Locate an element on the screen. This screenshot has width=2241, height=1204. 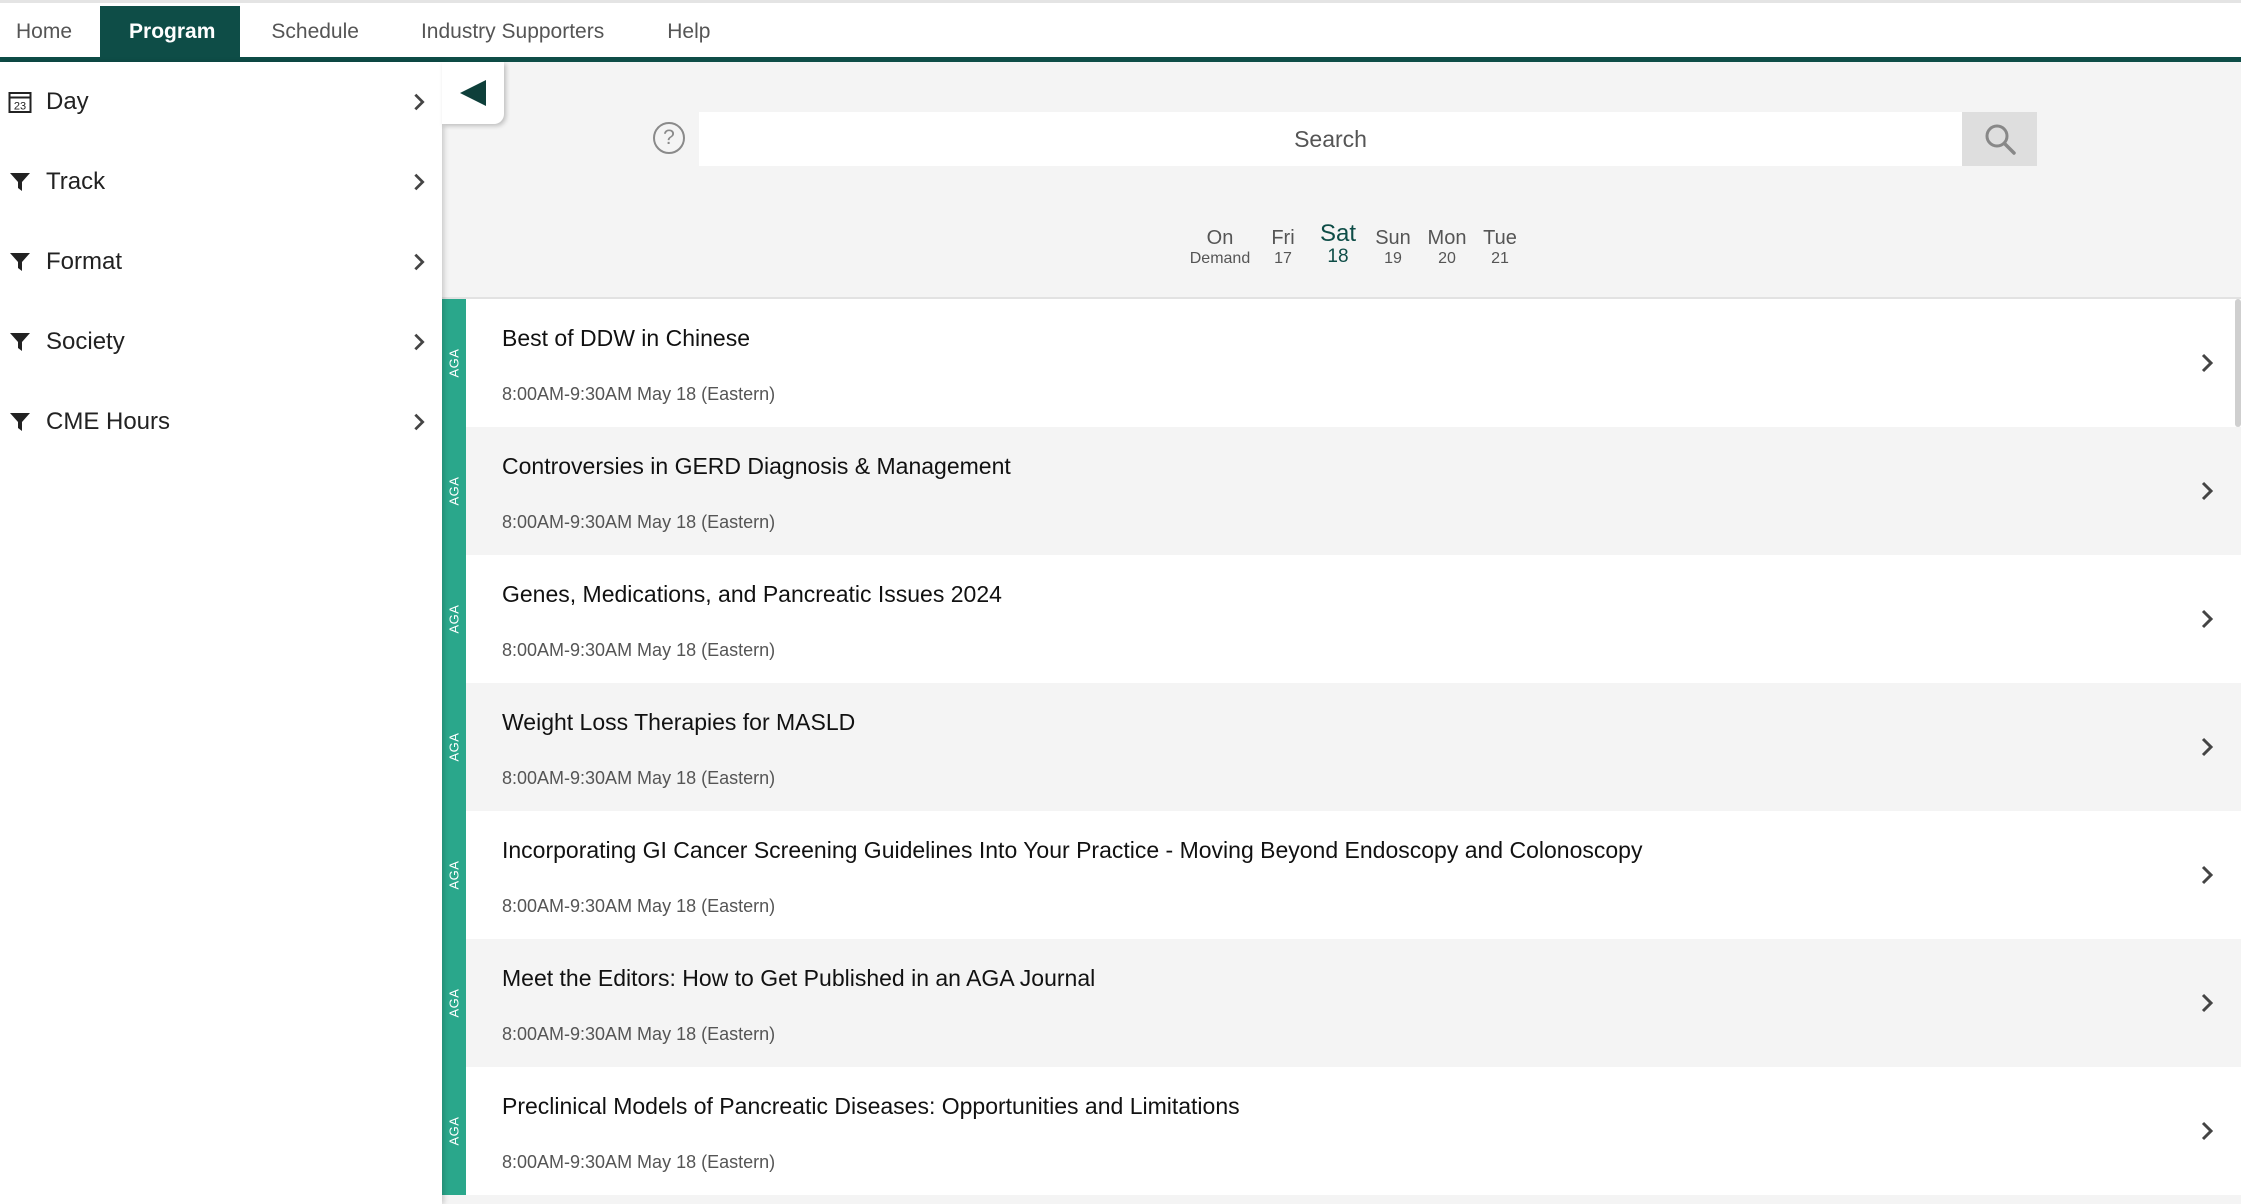
sidebar-item-track: Track is located at coordinates (221, 182).